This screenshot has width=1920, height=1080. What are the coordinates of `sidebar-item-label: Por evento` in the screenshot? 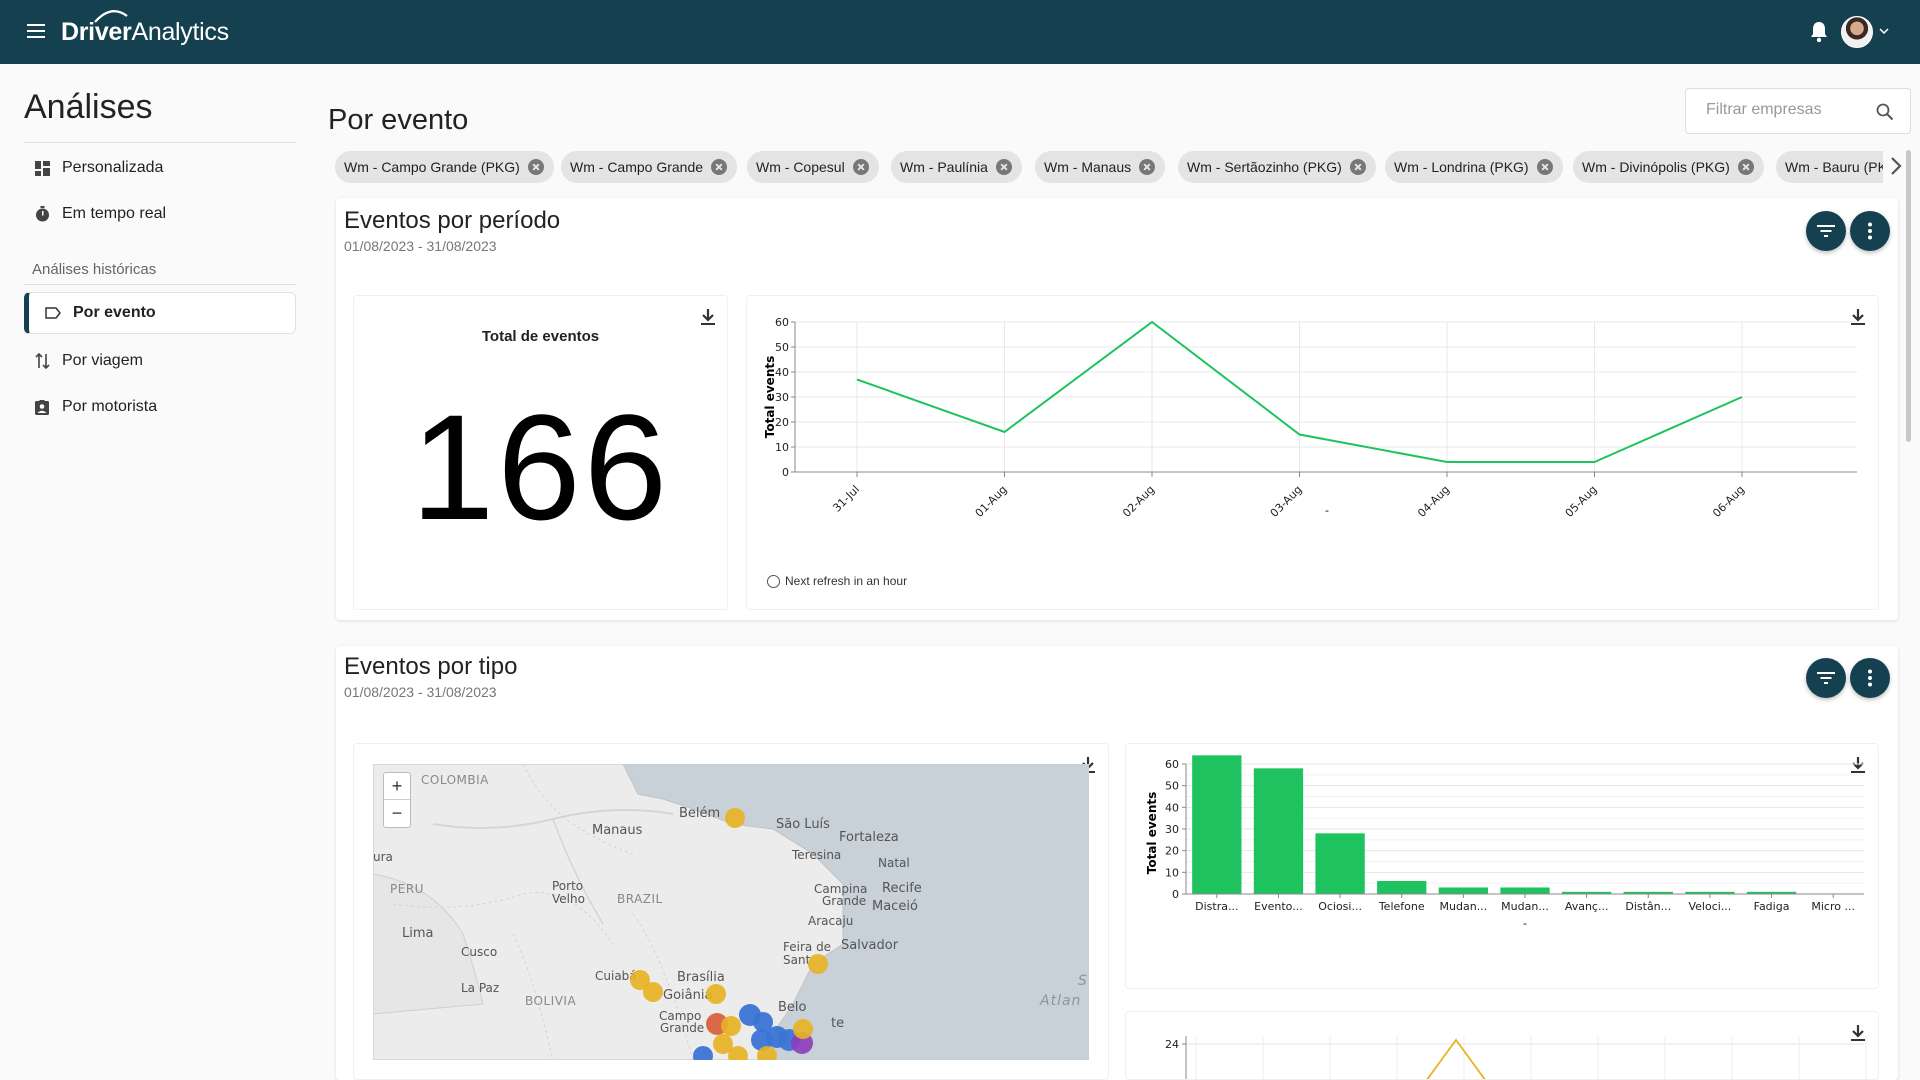 It's located at (114, 312).